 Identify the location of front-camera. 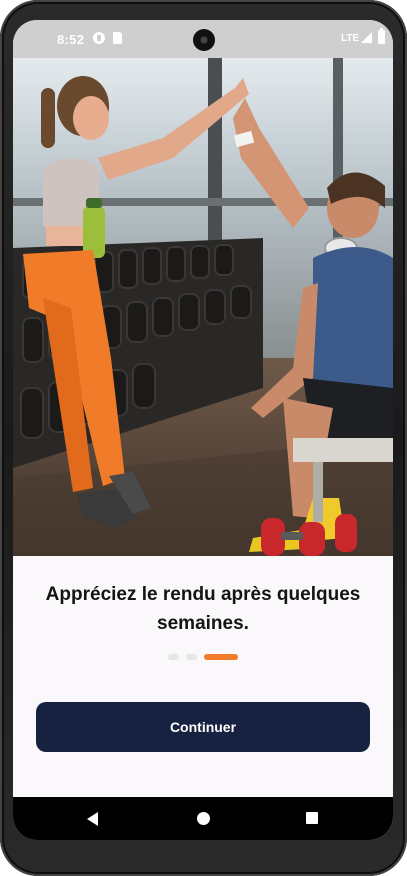
(204, 40).